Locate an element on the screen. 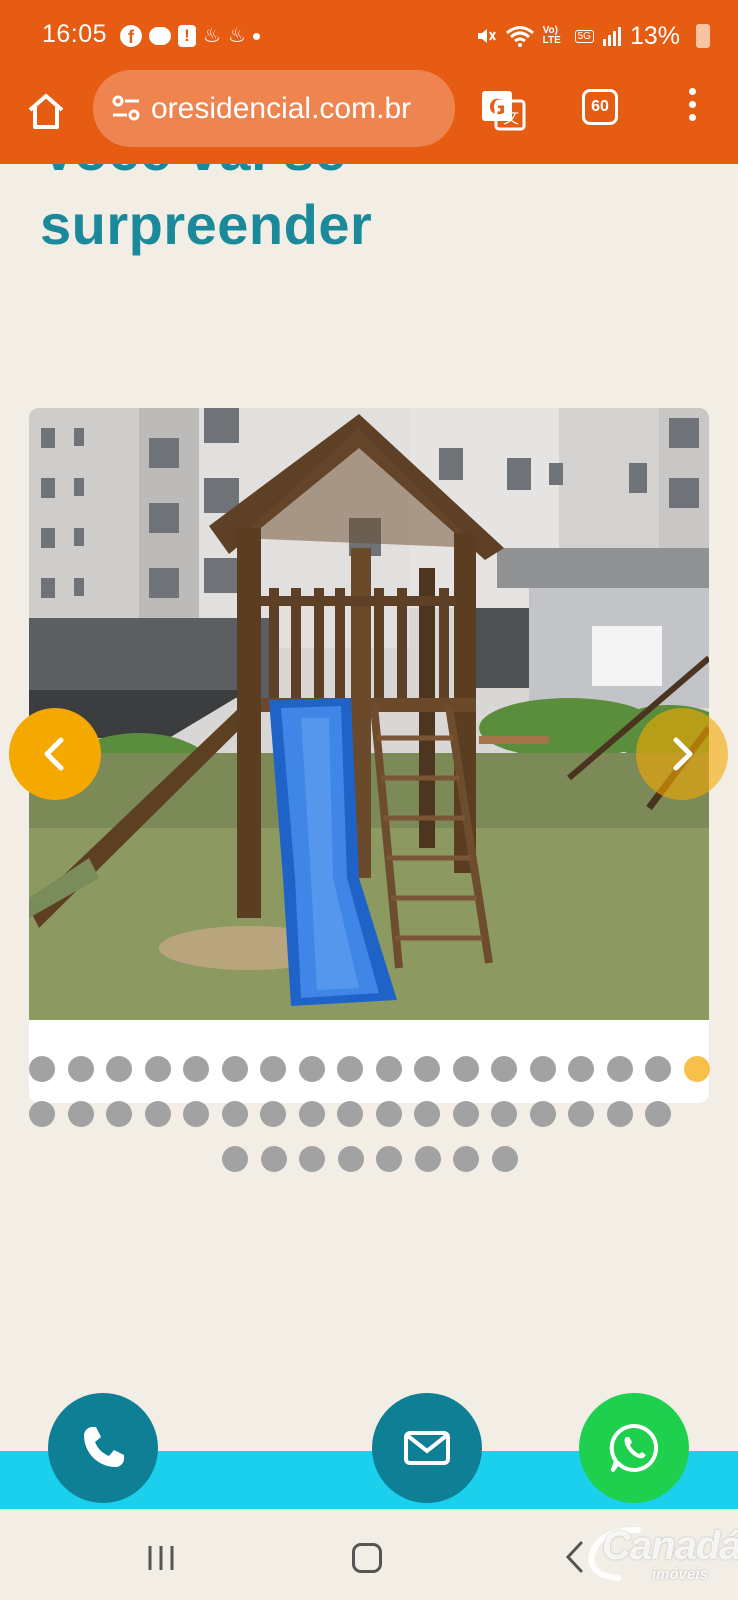  battery-icon is located at coordinates (703, 36).